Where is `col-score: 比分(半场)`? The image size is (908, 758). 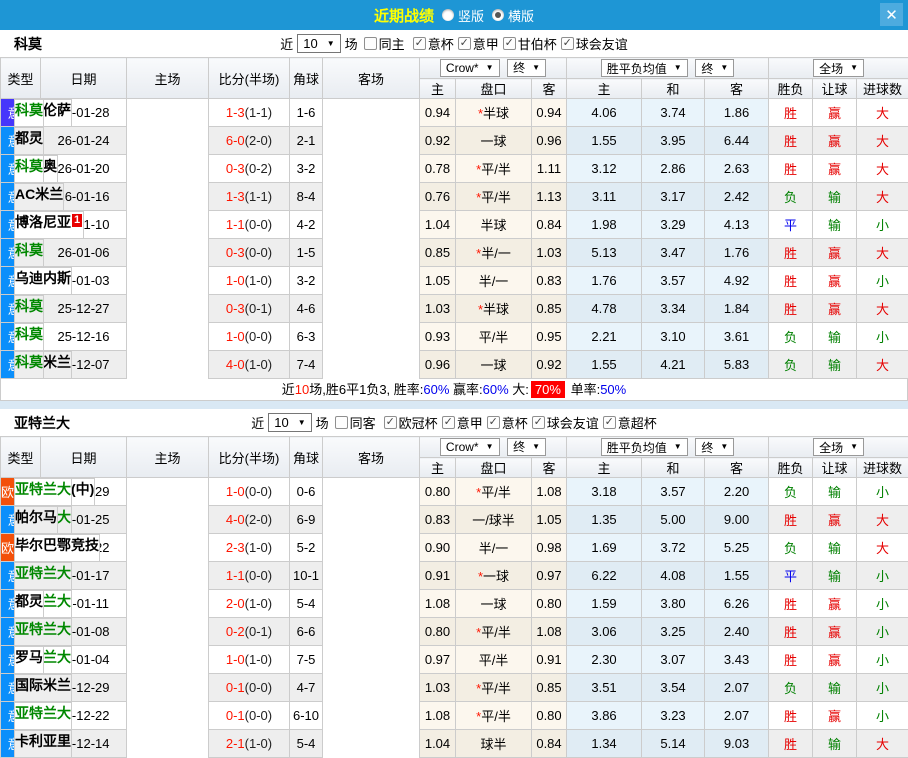
col-score: 比分(半场) is located at coordinates (249, 78).